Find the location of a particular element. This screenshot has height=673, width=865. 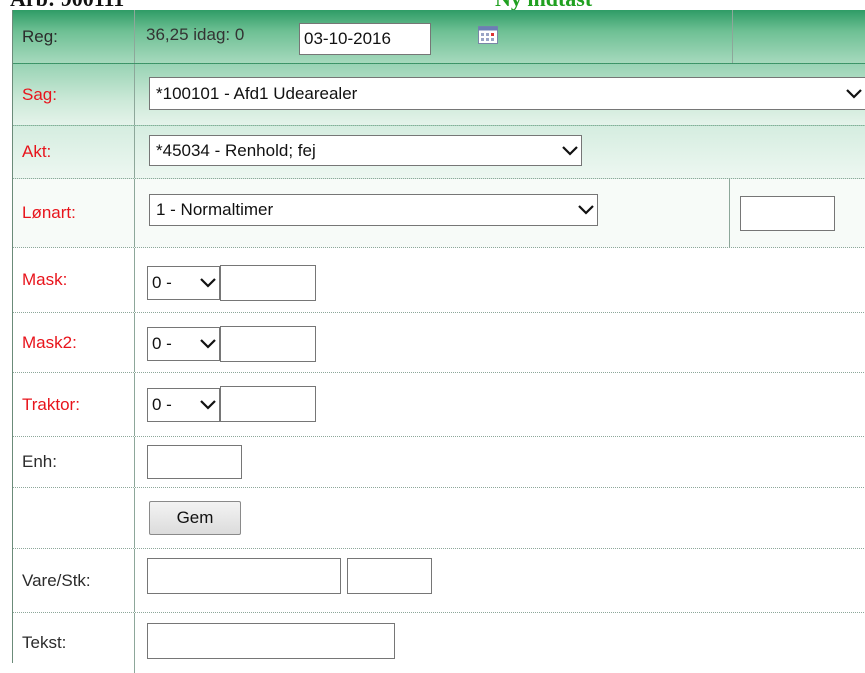

row-vare: Vare/Stk: is located at coordinates (439, 581).